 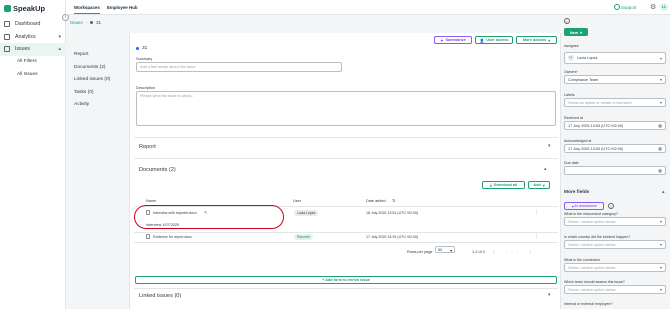 I want to click on more-actions-button: More actions ▾, so click(x=536, y=40).